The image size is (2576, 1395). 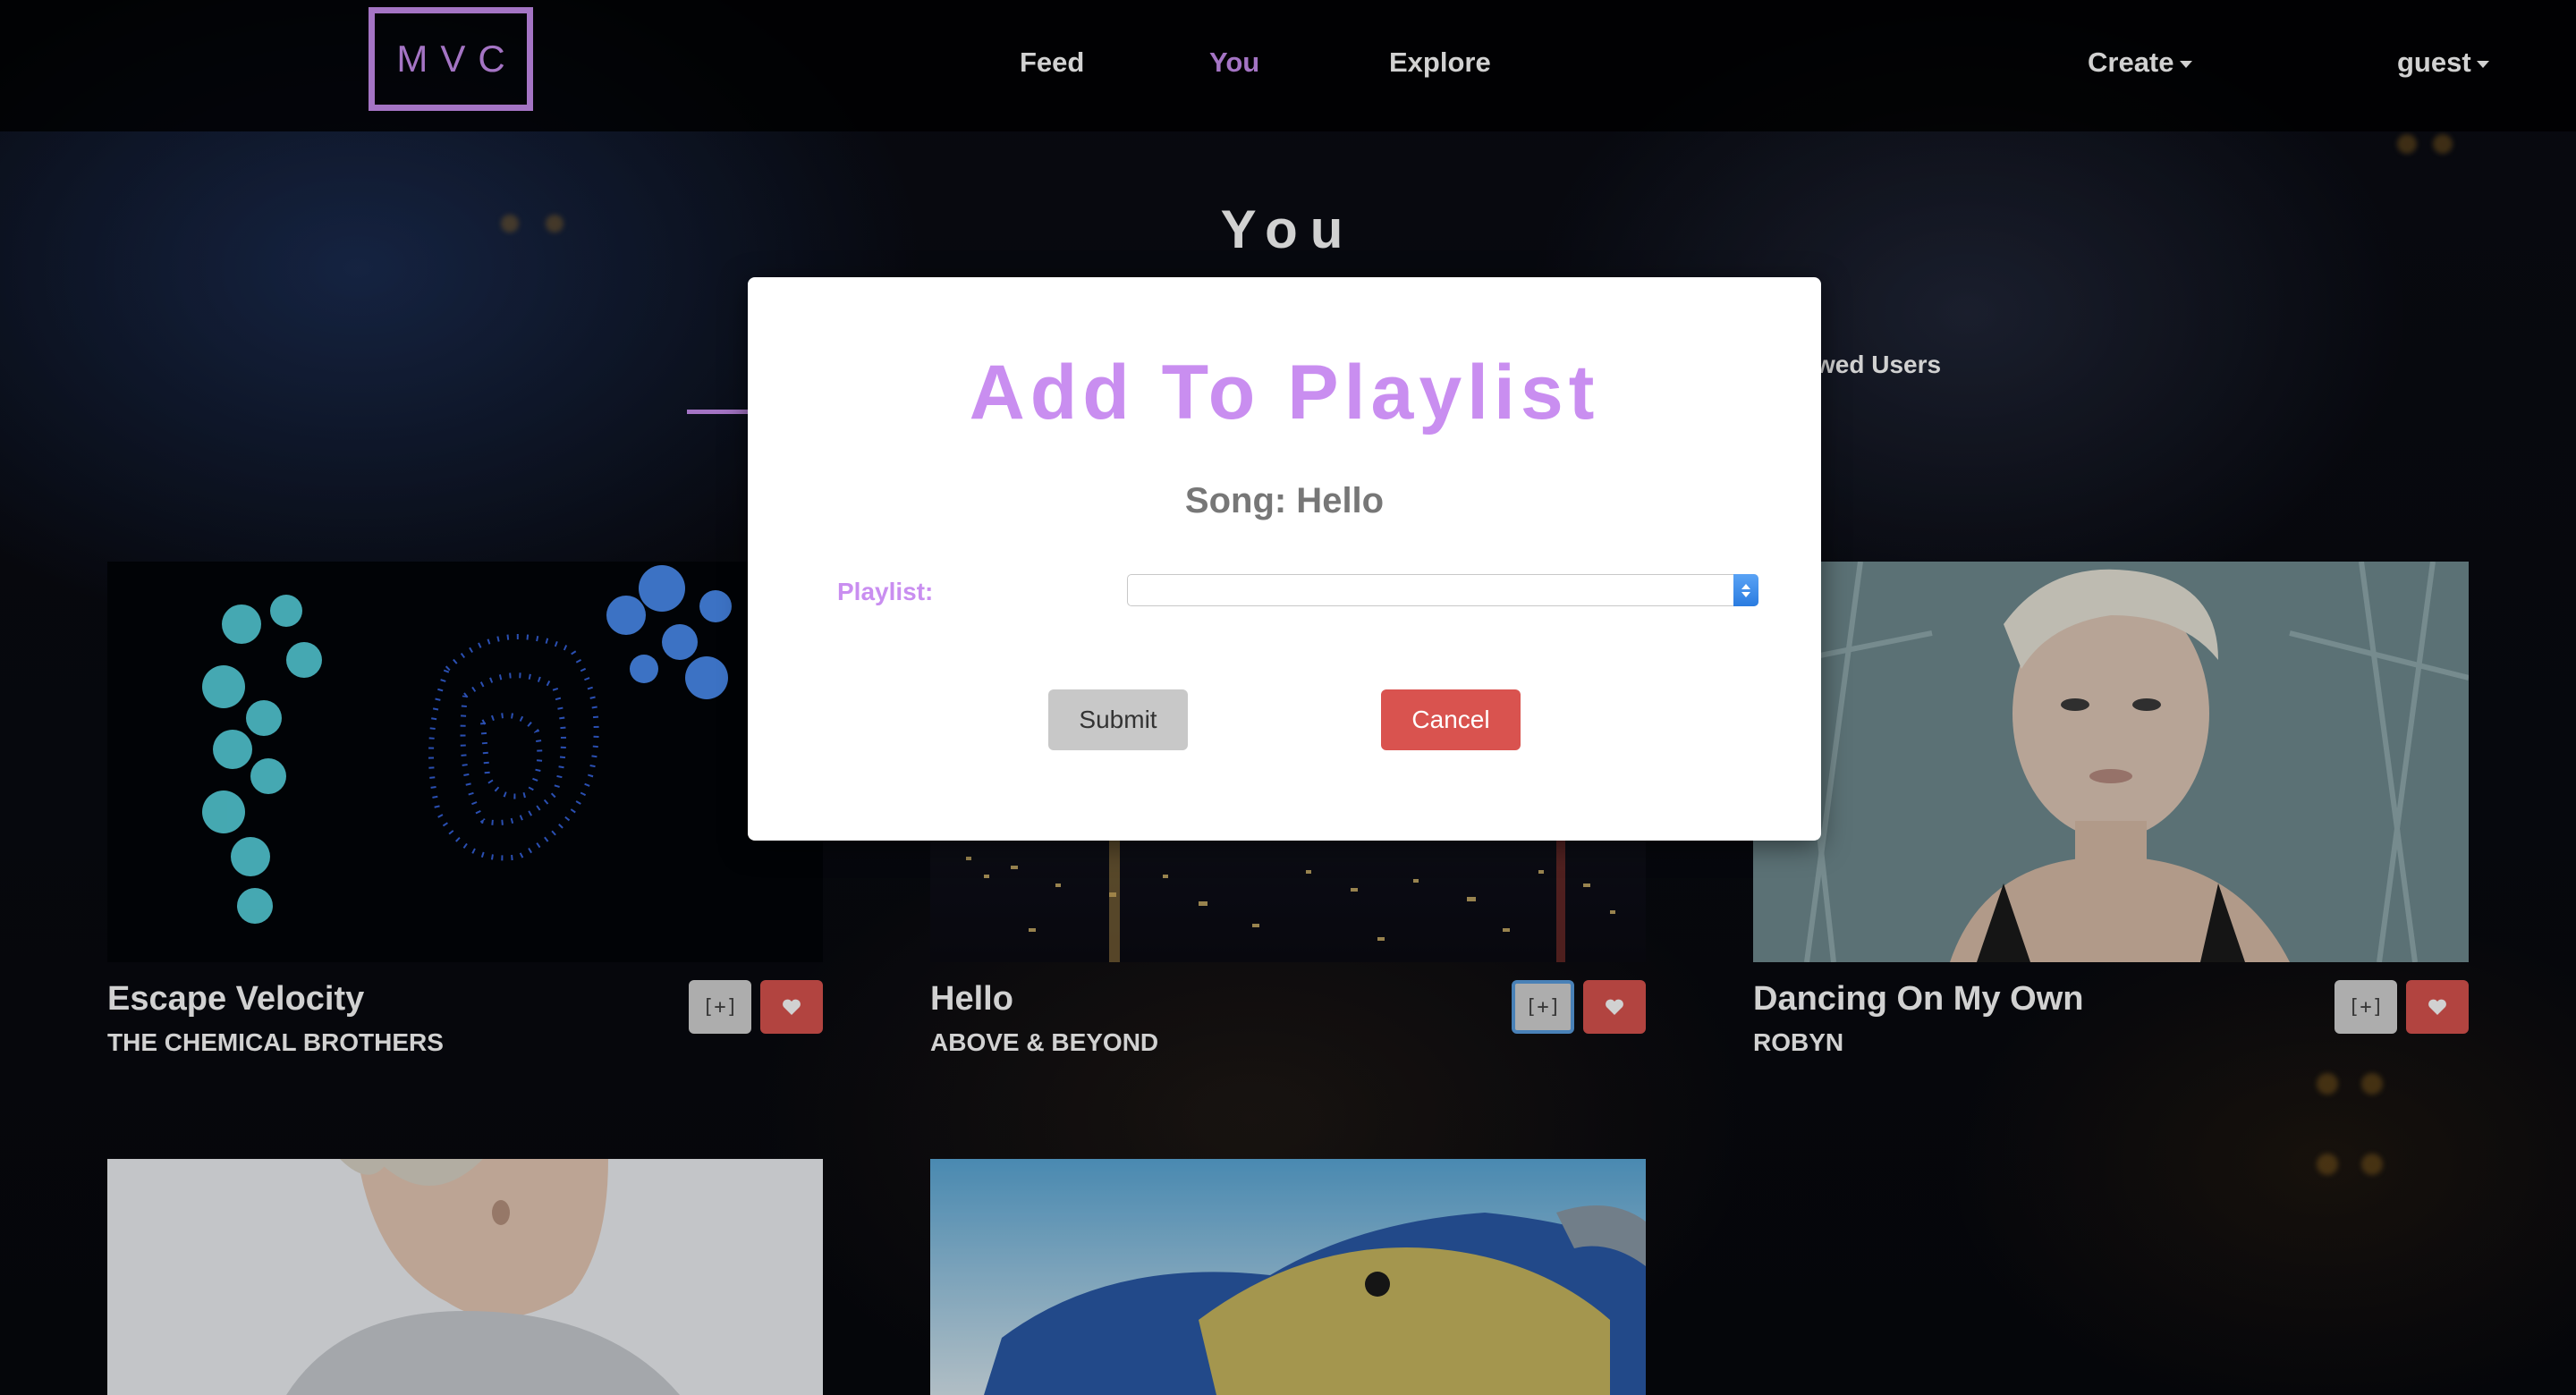 I want to click on modal-title: Add To Playlist, so click(x=1284, y=392).